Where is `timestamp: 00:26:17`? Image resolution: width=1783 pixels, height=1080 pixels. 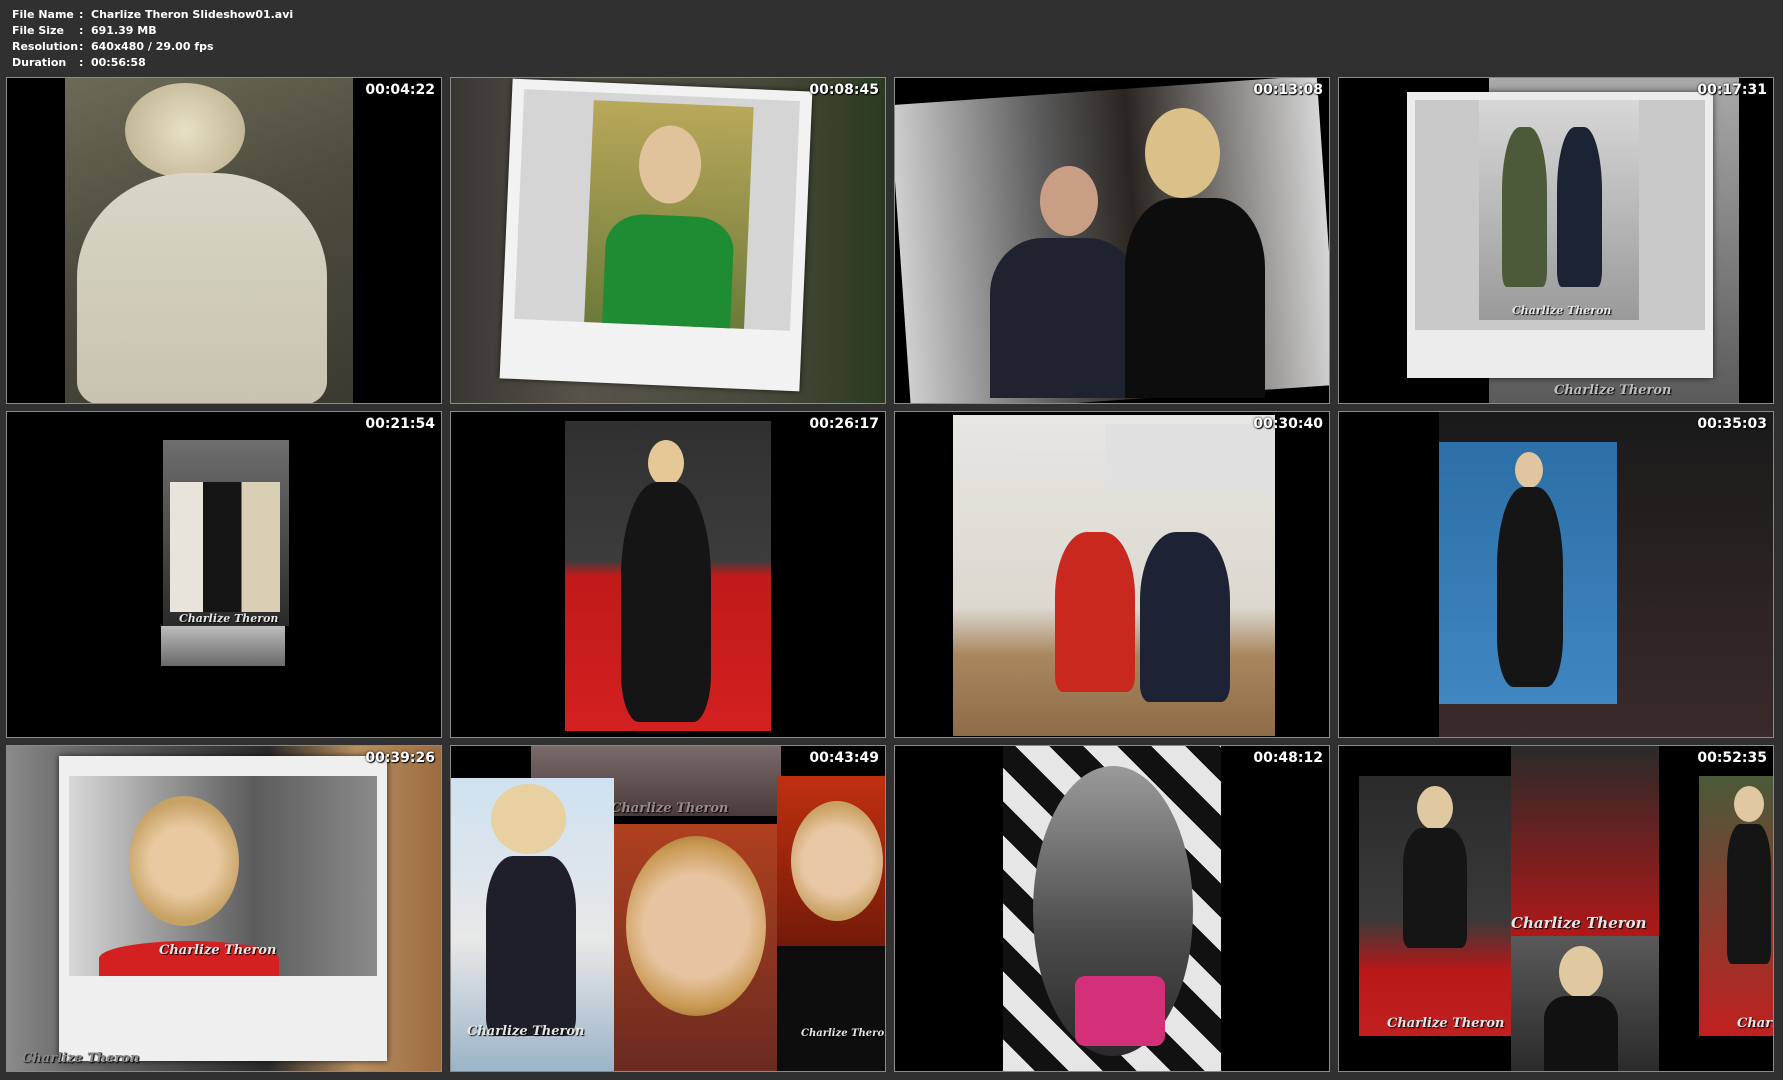 timestamp: 00:26:17 is located at coordinates (844, 424).